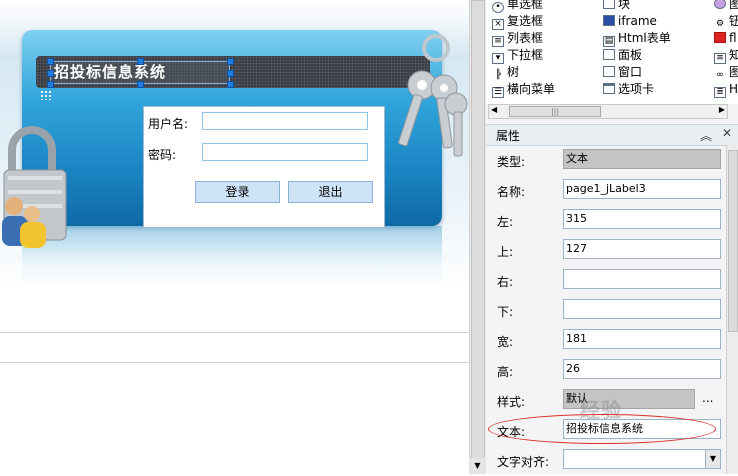 The height and width of the screenshot is (476, 738). I want to click on resize-handle-sw, so click(50, 84).